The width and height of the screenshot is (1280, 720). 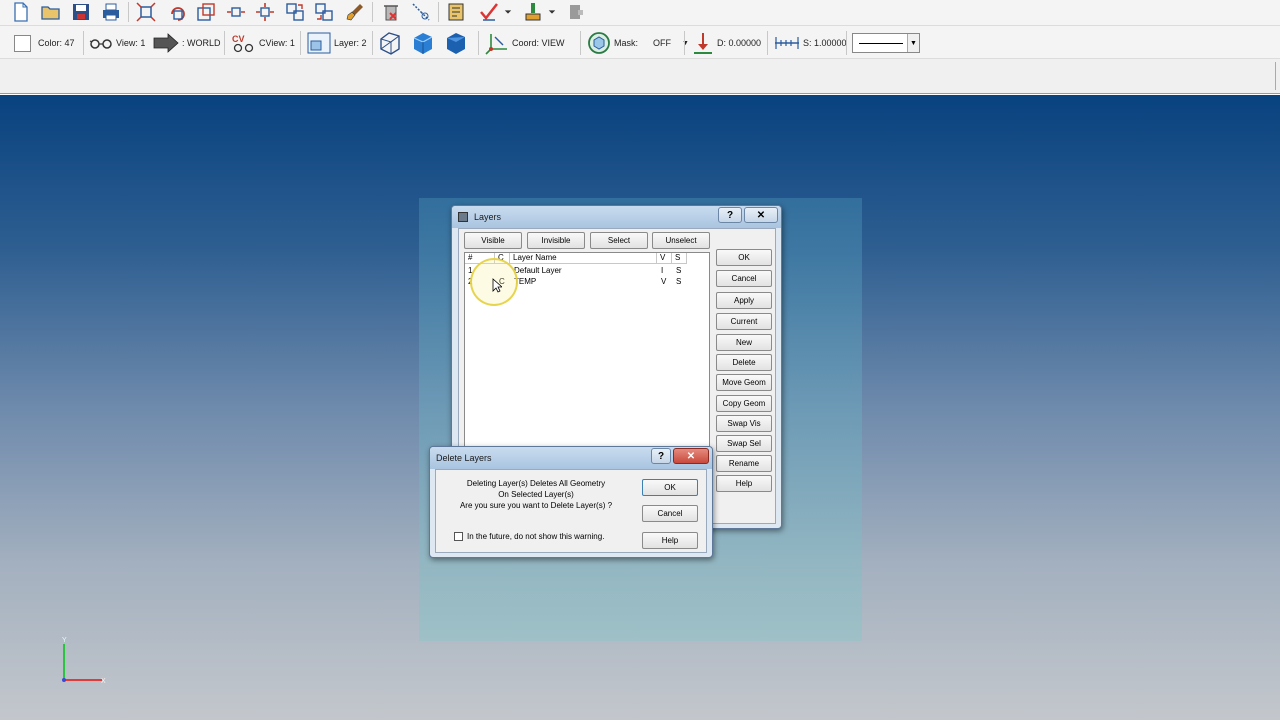 I want to click on select-button: Select, so click(x=619, y=240).